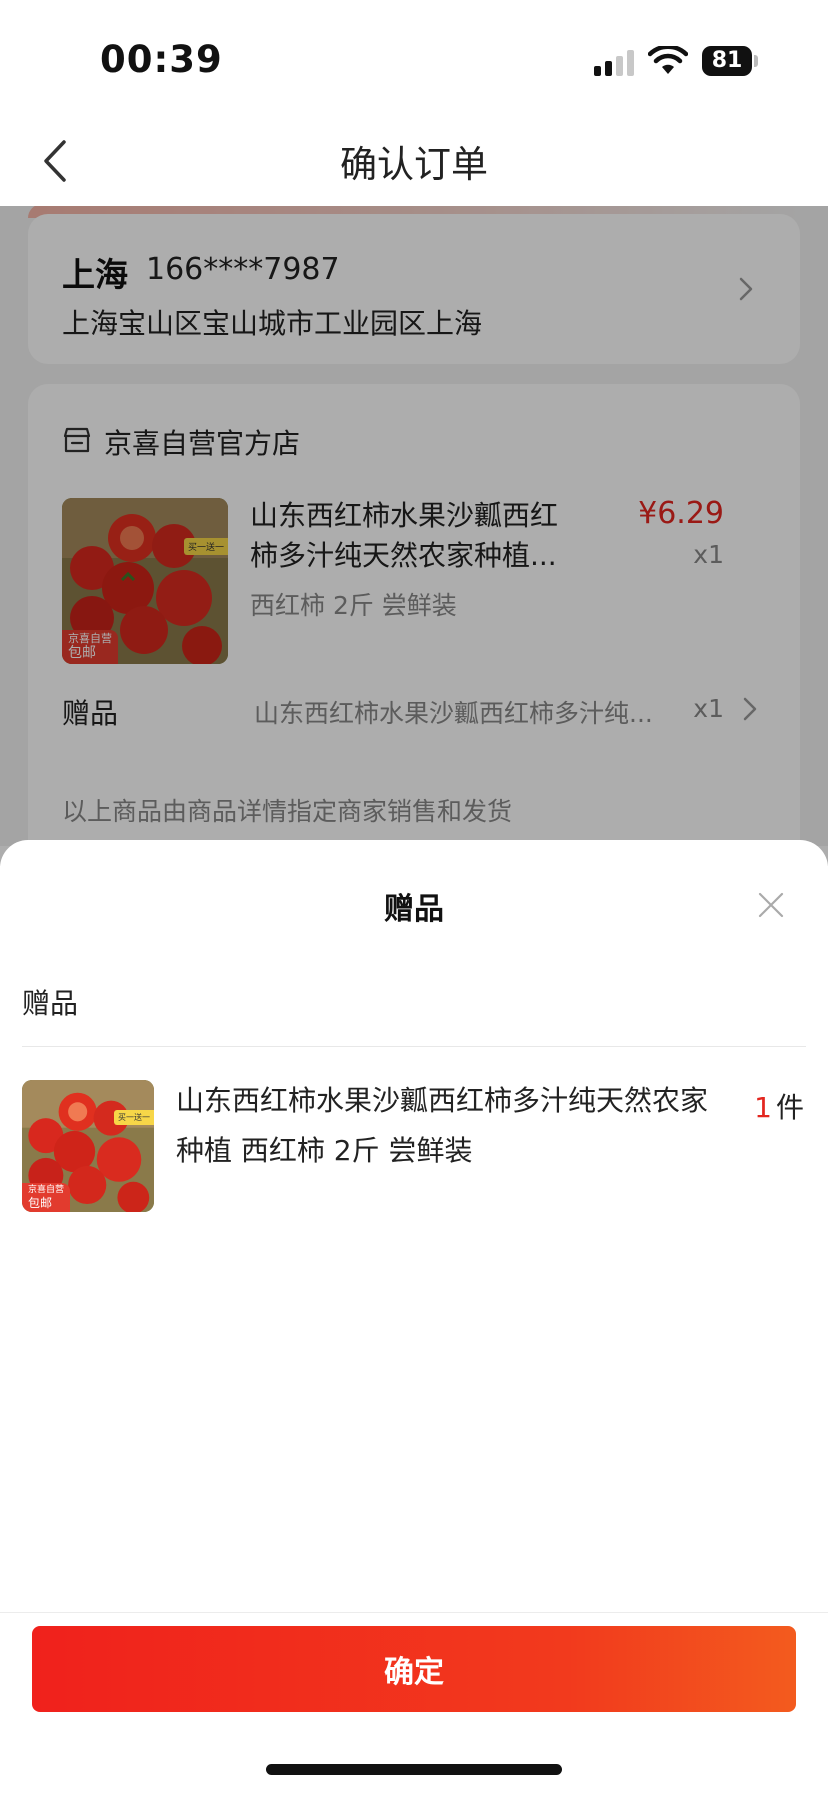 Image resolution: width=828 pixels, height=1796 pixels. Describe the element at coordinates (414, 1612) in the screenshot. I see `footer-divider` at that location.